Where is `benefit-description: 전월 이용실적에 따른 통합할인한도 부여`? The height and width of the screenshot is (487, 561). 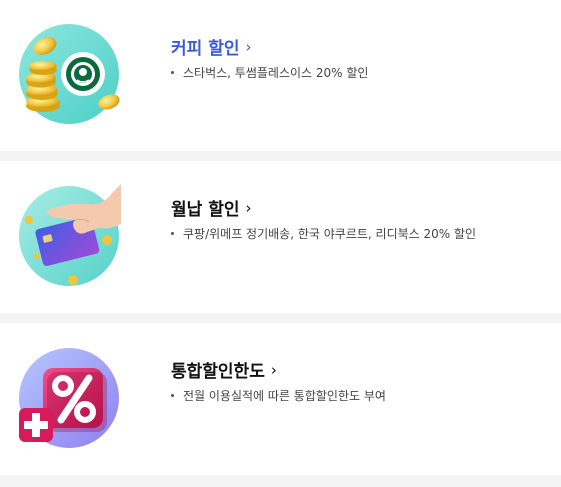 benefit-description: 전월 이용실적에 따른 통합할인한도 부여 is located at coordinates (278, 395).